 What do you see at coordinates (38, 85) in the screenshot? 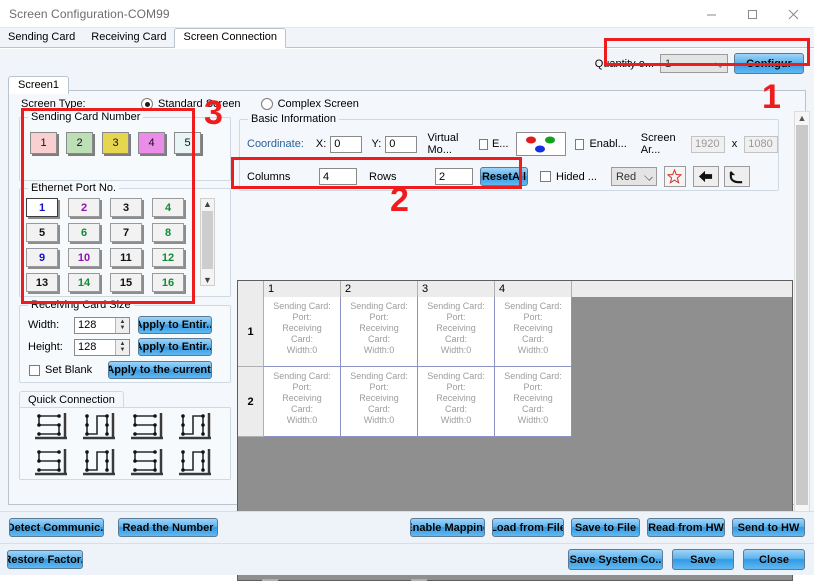
I see `tab-screen1: Screen1` at bounding box center [38, 85].